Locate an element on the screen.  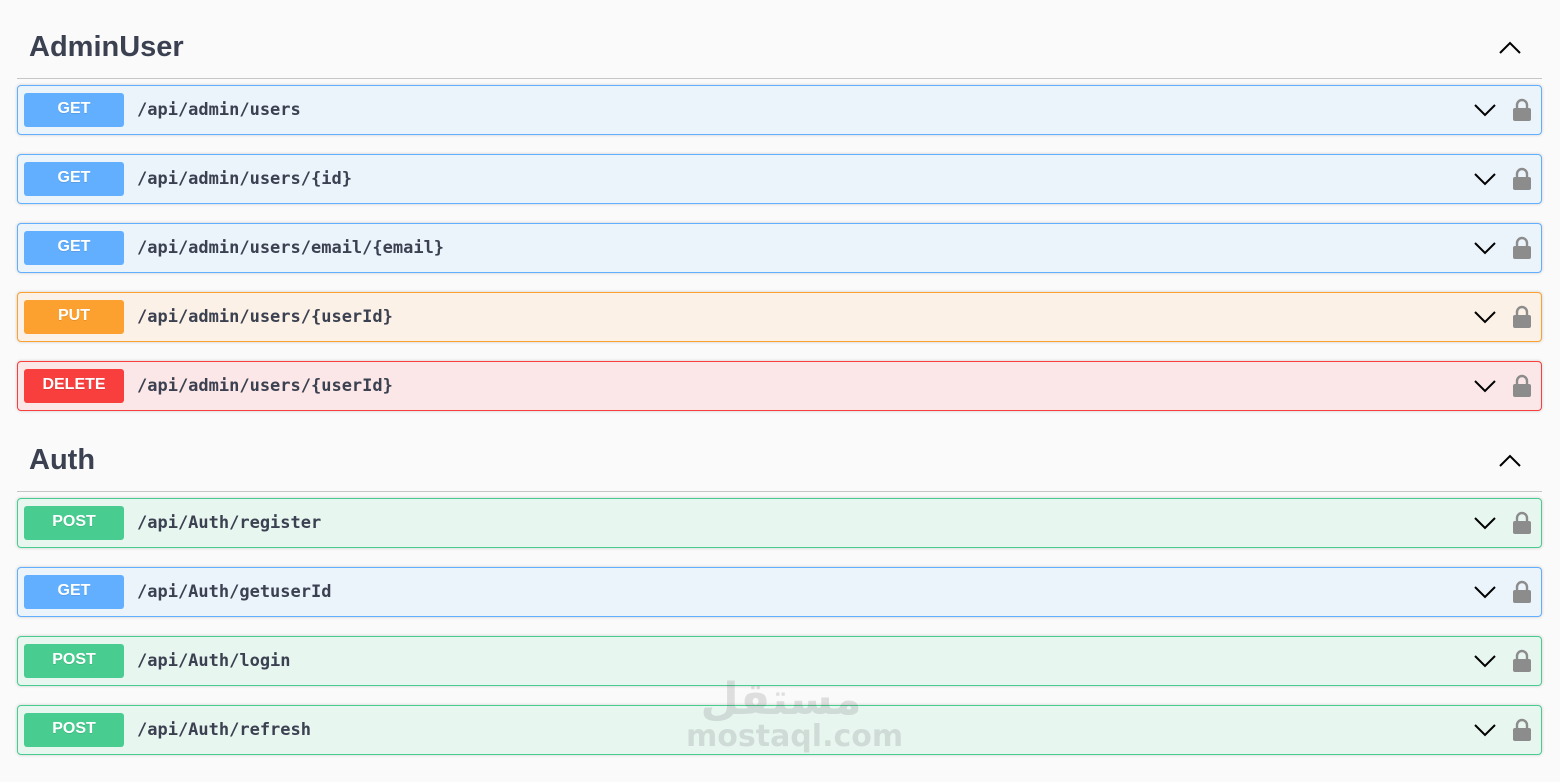
endpoint-path: /api/admin/users/email/{email} is located at coordinates (291, 248).